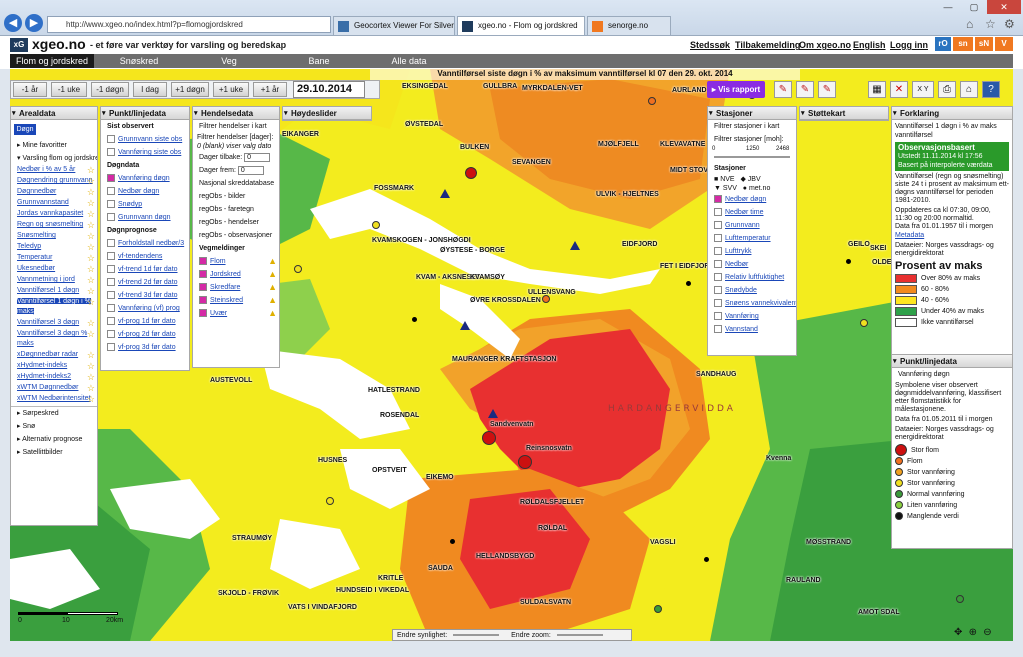 The image size is (1023, 657). What do you see at coordinates (140, 256) in the screenshot?
I see `punkt-layer-label: vf-tendendens` at bounding box center [140, 256].